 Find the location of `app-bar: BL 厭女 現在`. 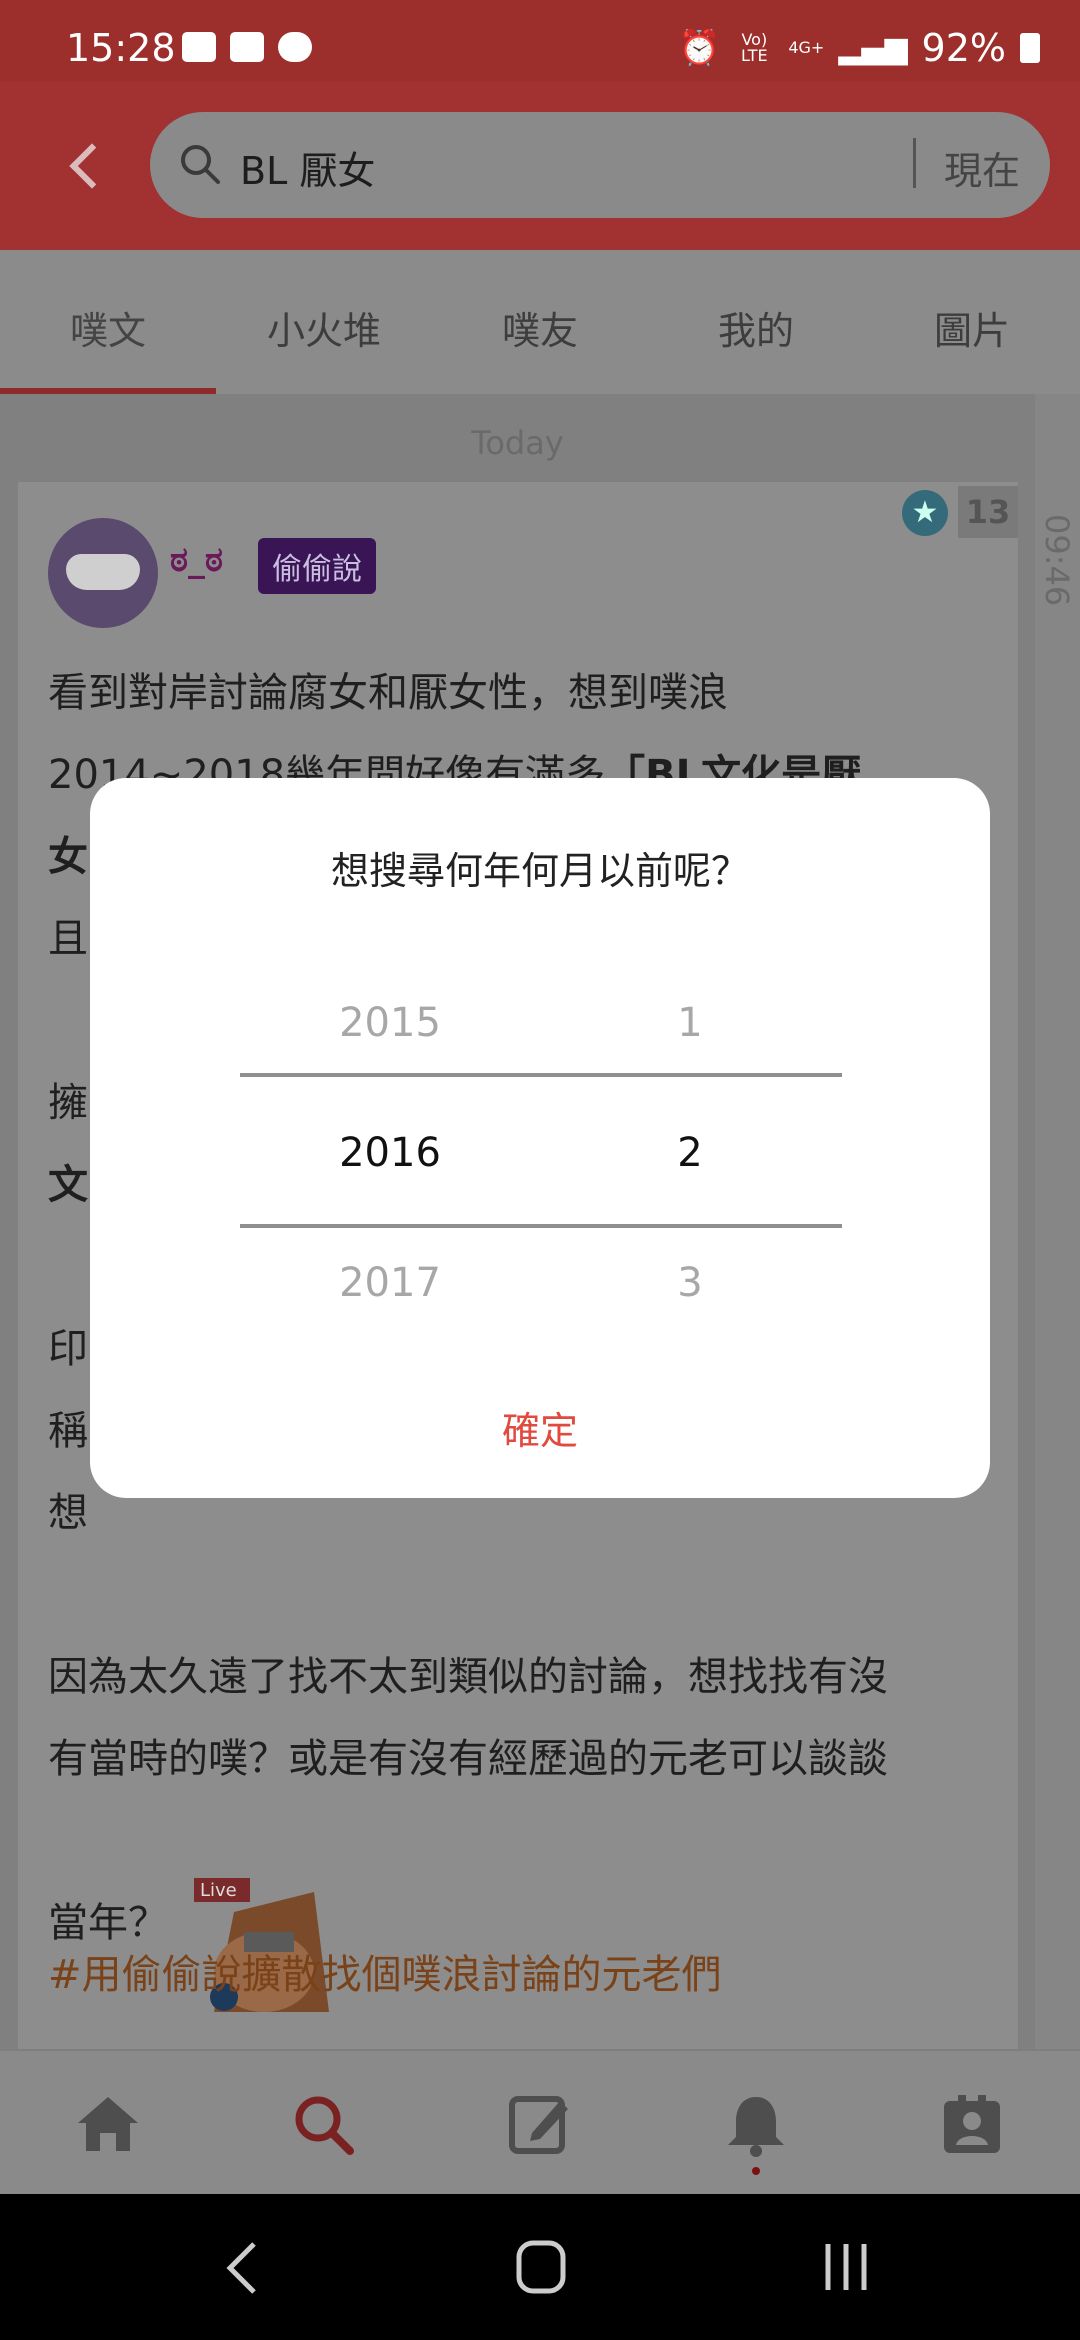

app-bar: BL 厭女 現在 is located at coordinates (540, 166).